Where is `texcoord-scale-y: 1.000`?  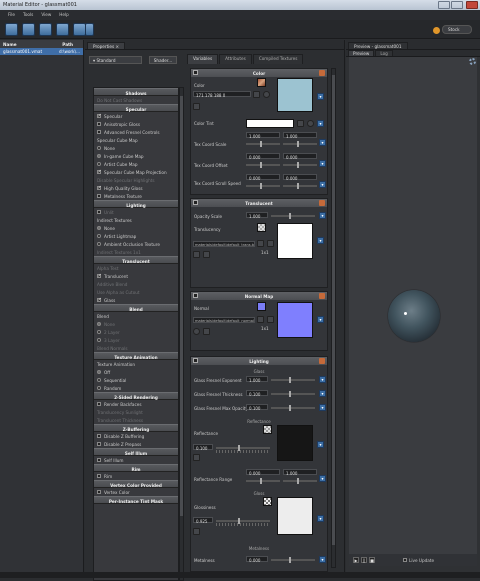 texcoord-scale-y: 1.000 is located at coordinates (300, 135).